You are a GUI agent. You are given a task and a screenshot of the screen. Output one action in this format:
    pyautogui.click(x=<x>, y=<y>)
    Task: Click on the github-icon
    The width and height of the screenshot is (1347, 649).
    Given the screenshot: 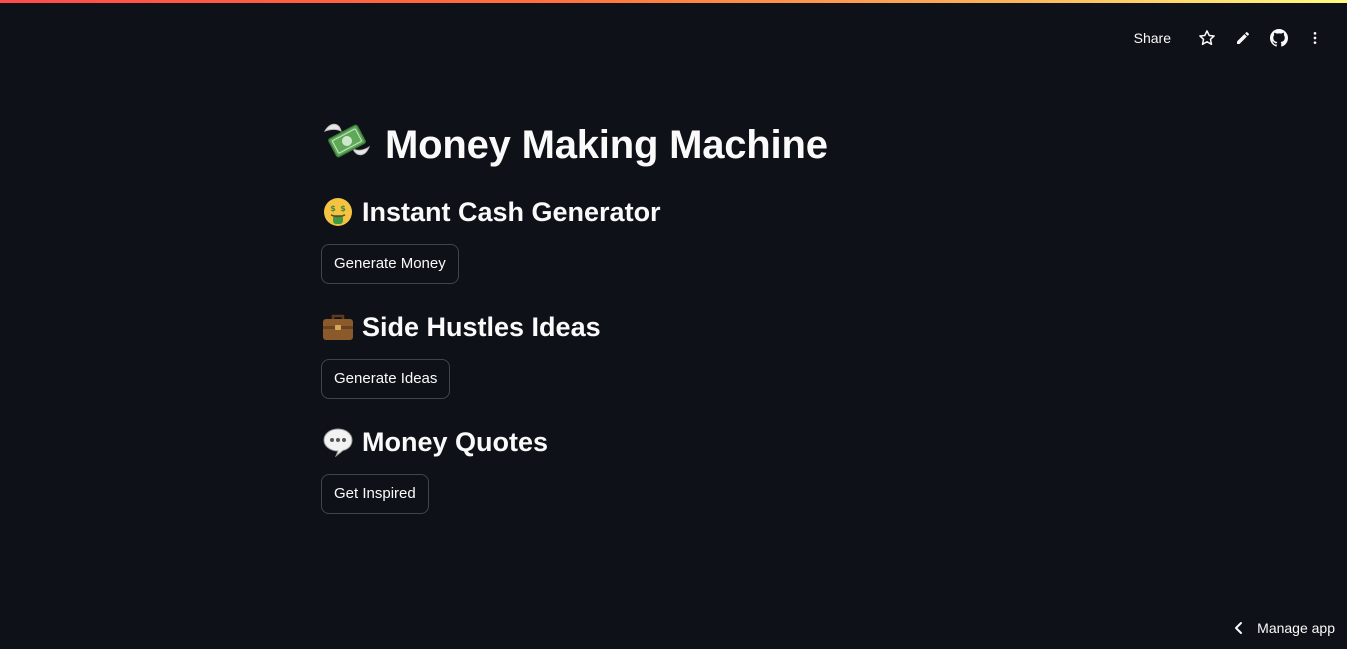 What is the action you would take?
    pyautogui.click(x=1279, y=38)
    